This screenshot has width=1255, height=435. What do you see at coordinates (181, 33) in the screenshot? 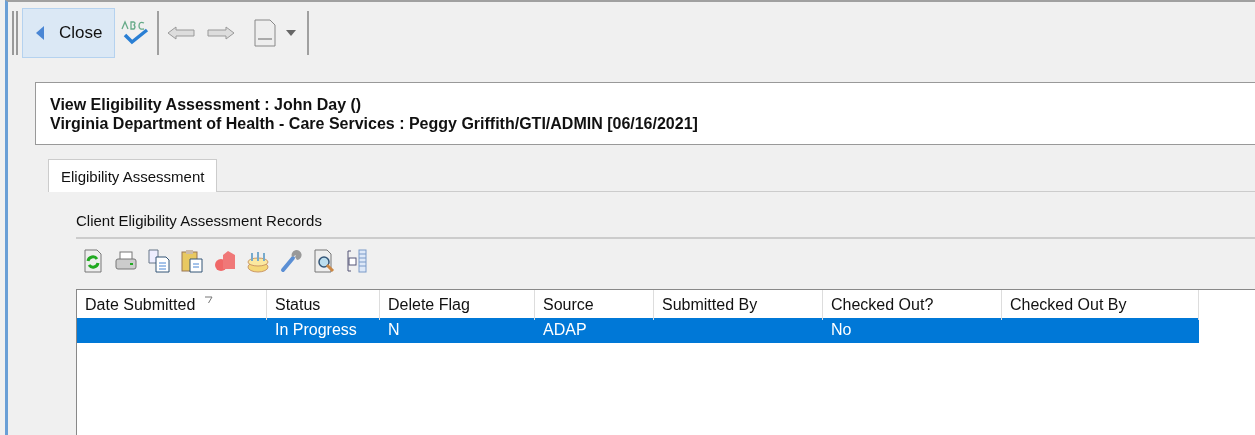
I see `back-arrow-icon` at bounding box center [181, 33].